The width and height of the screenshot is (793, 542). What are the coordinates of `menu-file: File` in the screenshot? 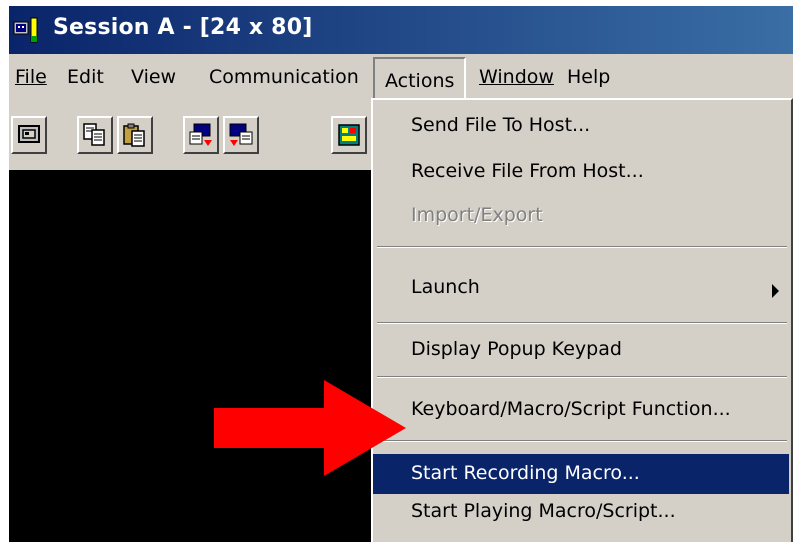 It's located at (31, 77).